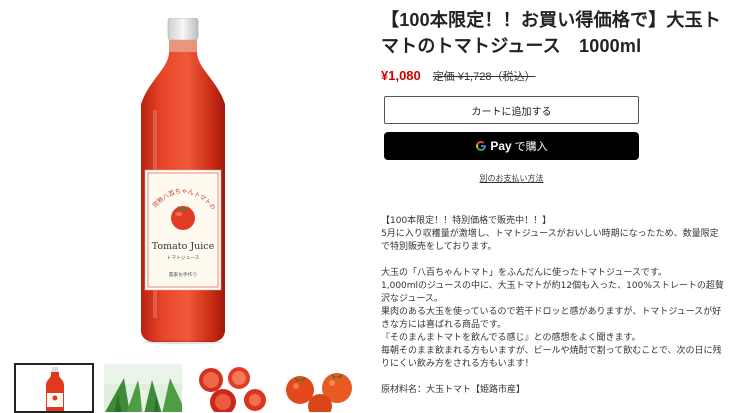 This screenshot has width=739, height=413. What do you see at coordinates (183, 181) in the screenshot?
I see `tomato-juice-bottle-image: 完熟八百ちゃんトマトの Tomato Juice トマトジュース 農家お手作り` at bounding box center [183, 181].